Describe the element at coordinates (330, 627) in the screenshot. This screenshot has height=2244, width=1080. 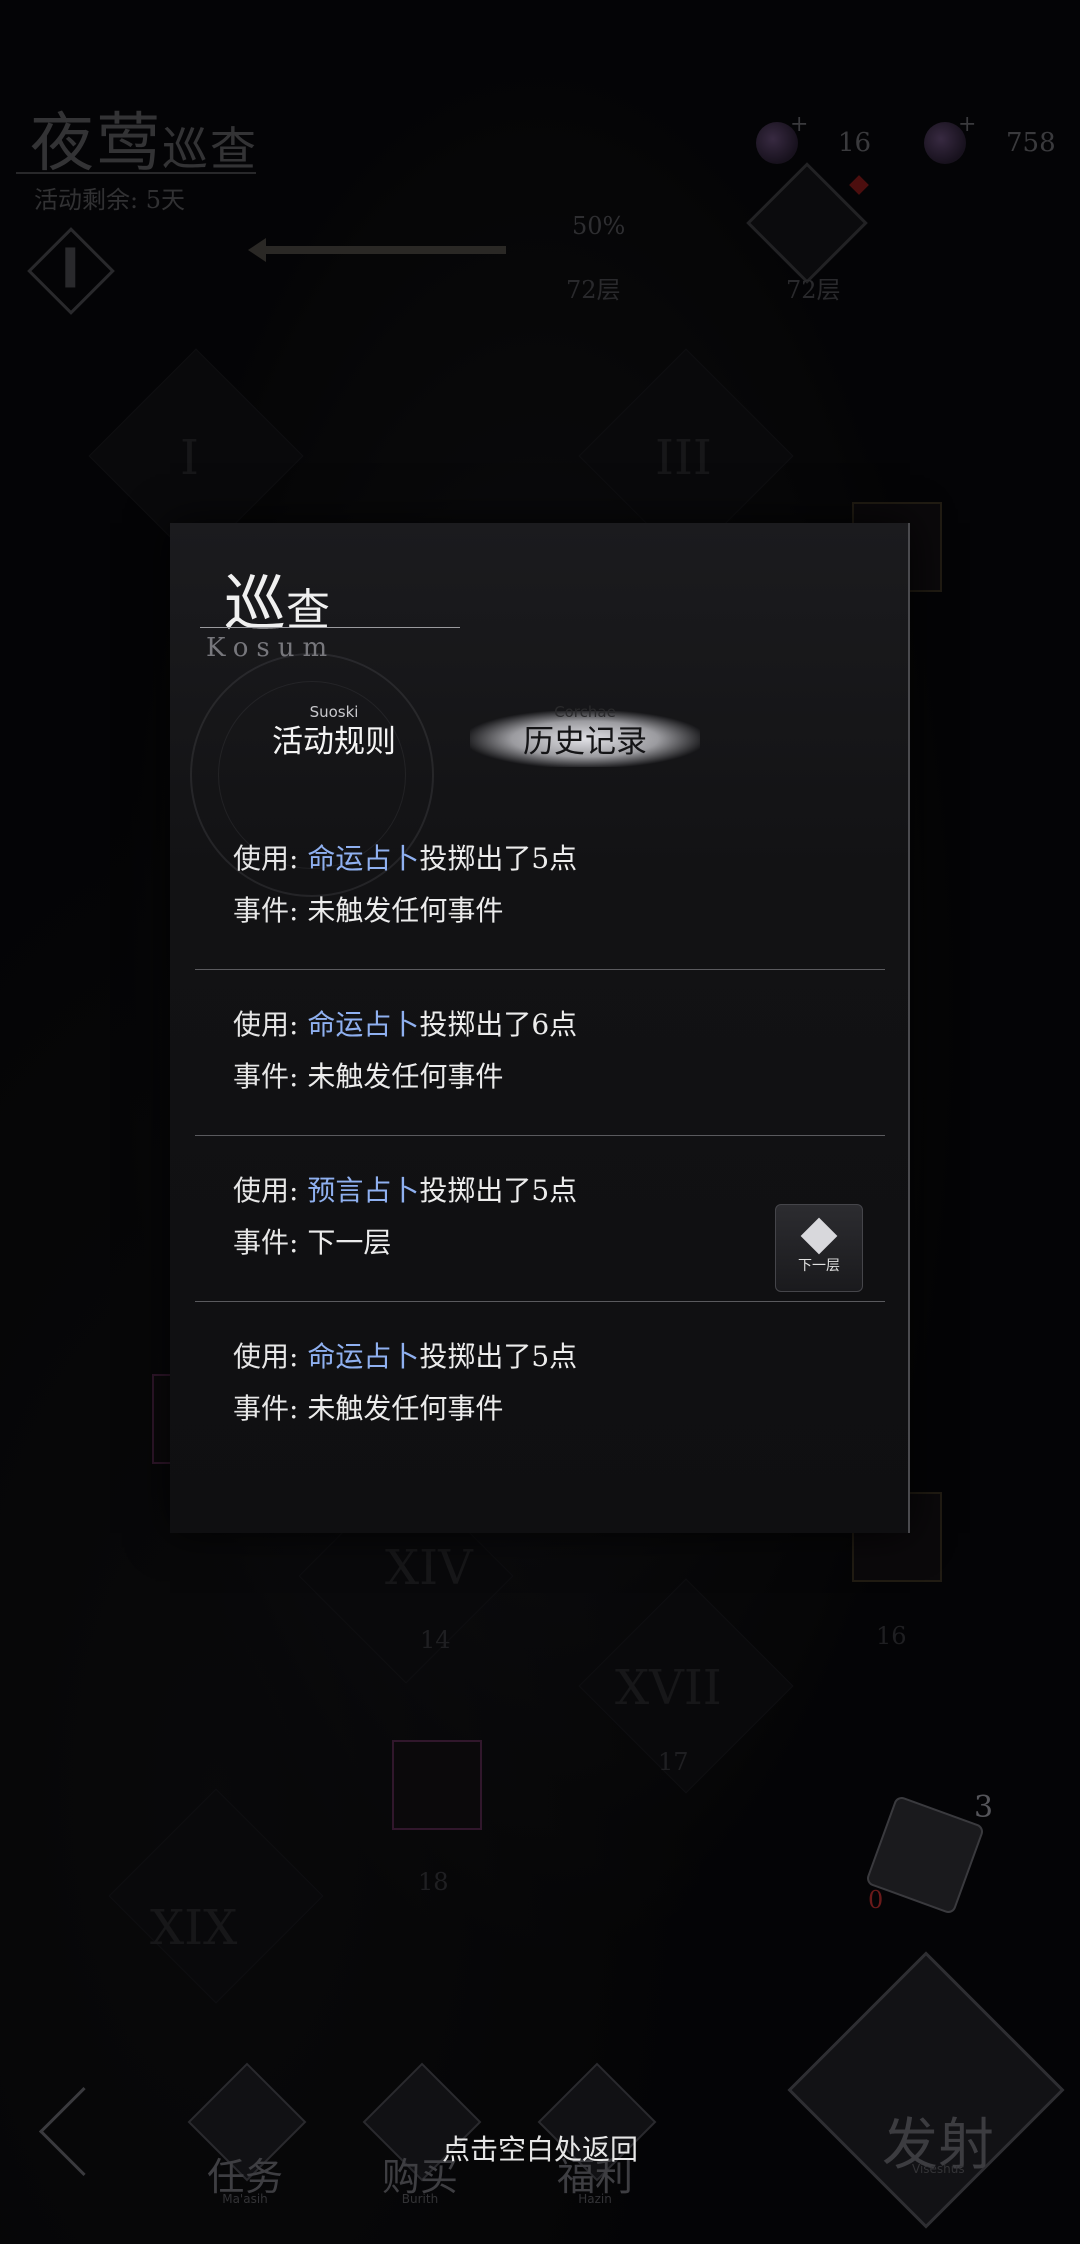
I see `modal-title-divider` at that location.